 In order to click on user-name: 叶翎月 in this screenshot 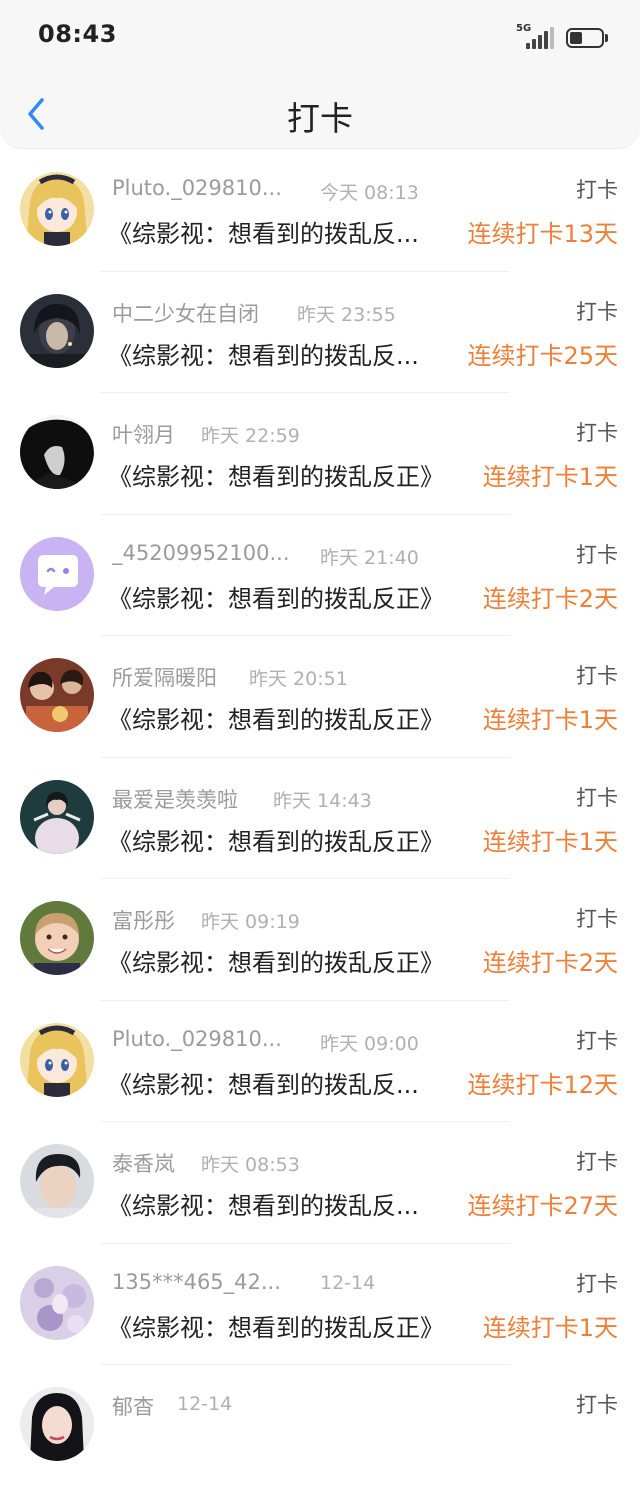, I will do `click(143, 434)`.